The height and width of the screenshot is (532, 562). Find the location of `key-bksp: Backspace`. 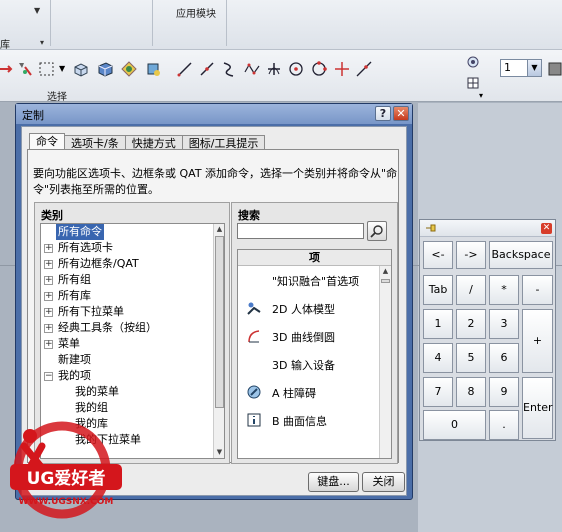

key-bksp: Backspace is located at coordinates (521, 255).